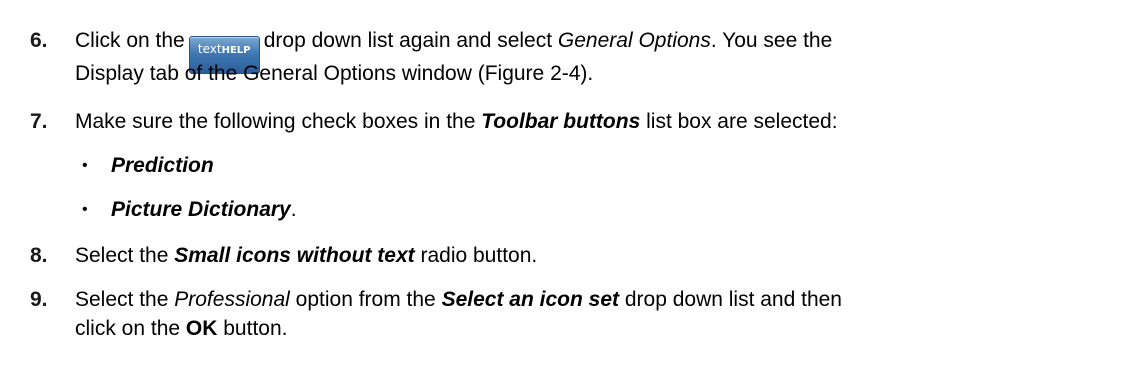  Describe the element at coordinates (39, 40) in the screenshot. I see `step-number: 6.` at that location.